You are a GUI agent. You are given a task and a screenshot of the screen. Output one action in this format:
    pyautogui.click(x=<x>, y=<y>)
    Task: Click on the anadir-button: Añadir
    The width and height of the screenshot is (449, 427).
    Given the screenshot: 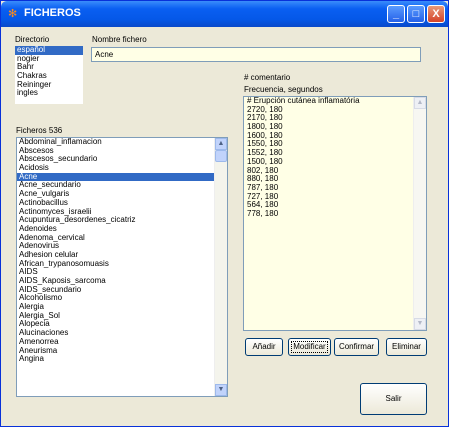 What is the action you would take?
    pyautogui.click(x=264, y=347)
    